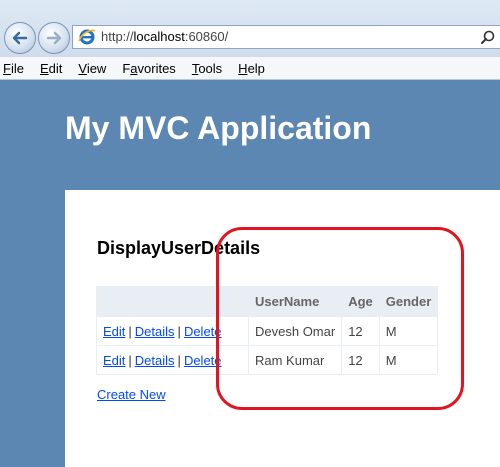  I want to click on menu-edit: Edit, so click(51, 68).